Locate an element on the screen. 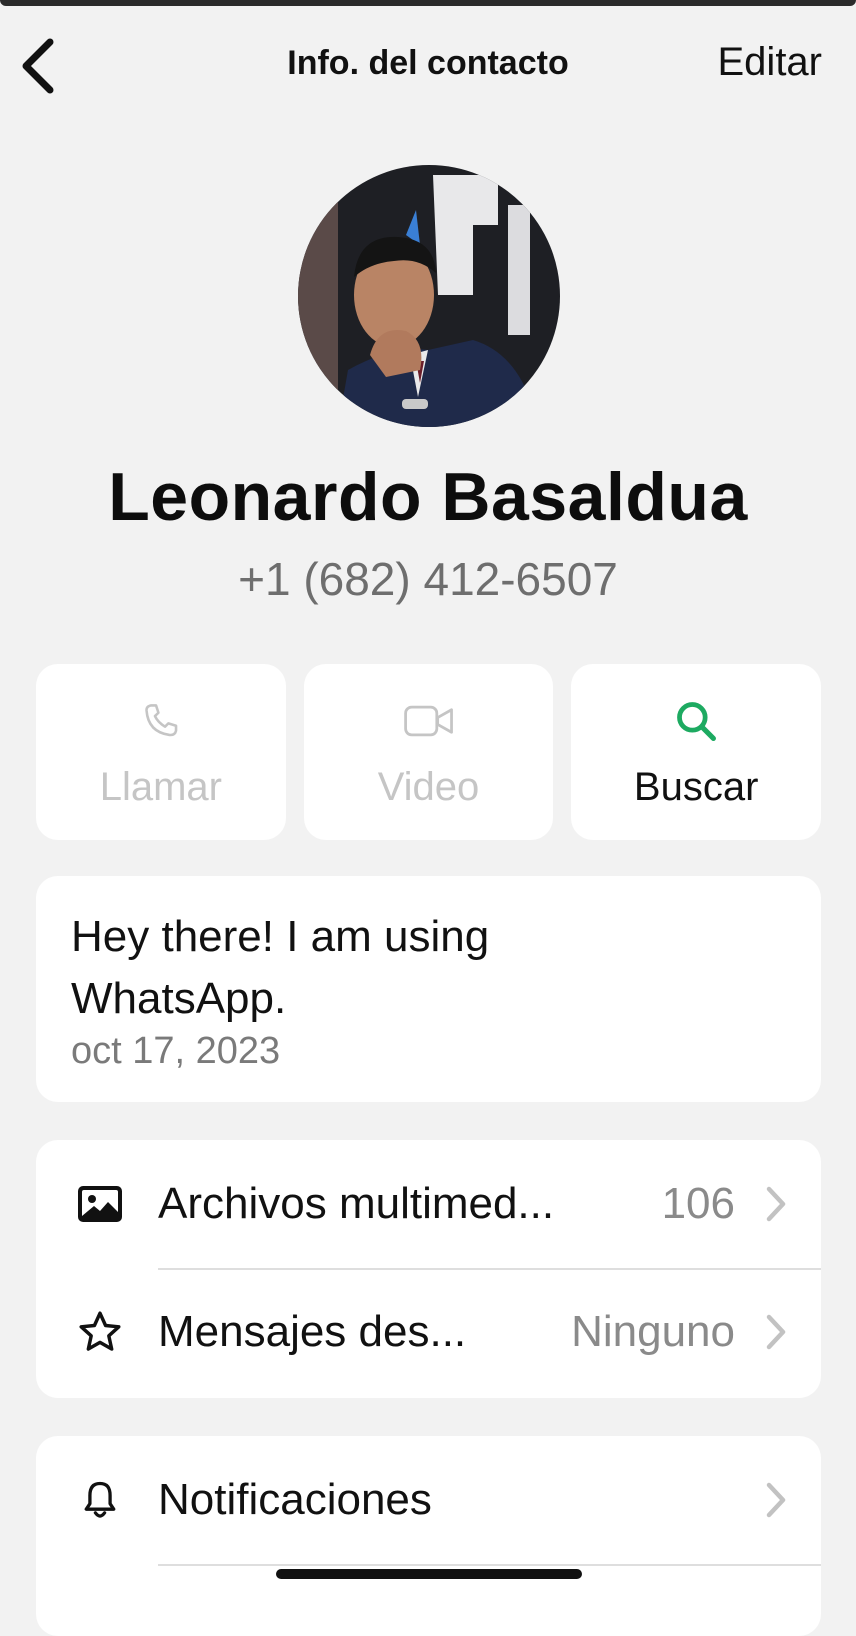  about-date: oct 17, 2023 is located at coordinates (176, 1051).